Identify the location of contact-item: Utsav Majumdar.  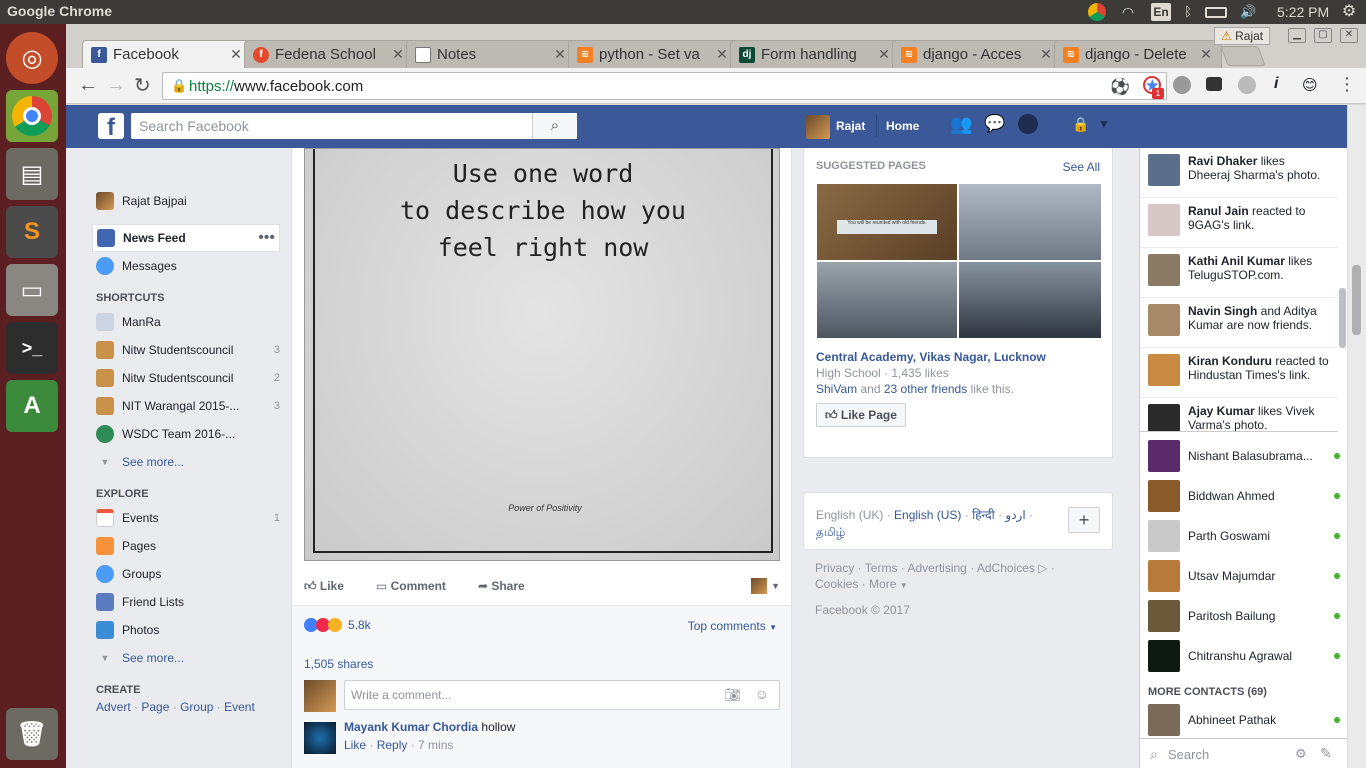
(1244, 576).